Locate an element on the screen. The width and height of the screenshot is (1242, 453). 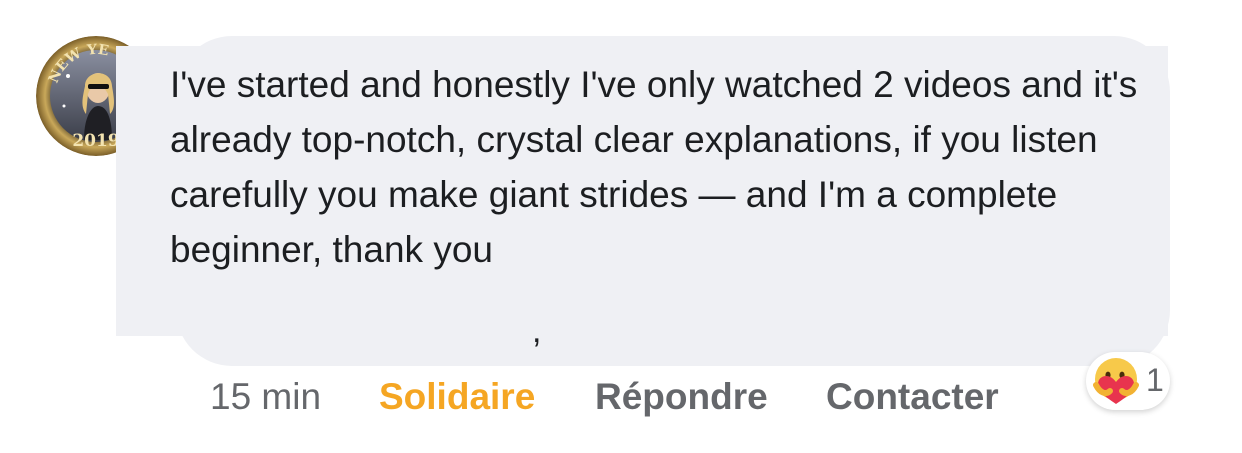
avatar-frame-year-text: 2019 is located at coordinates (95, 141).